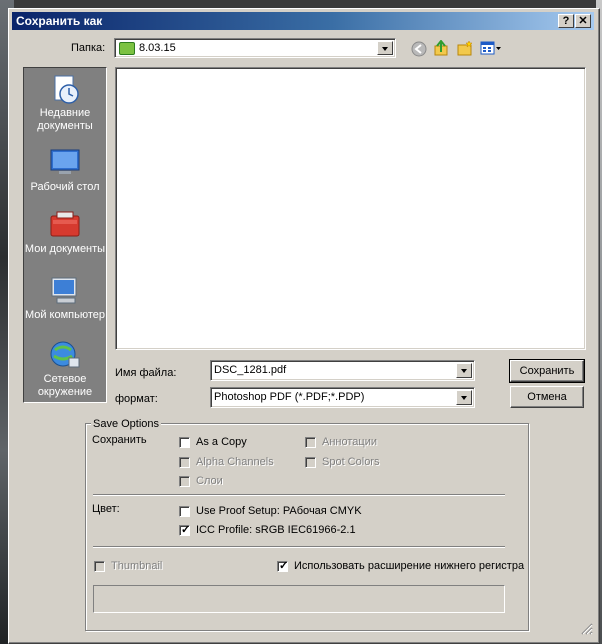 Image resolution: width=602 pixels, height=644 pixels. I want to click on thumbnail-checkbox, so click(99, 566).